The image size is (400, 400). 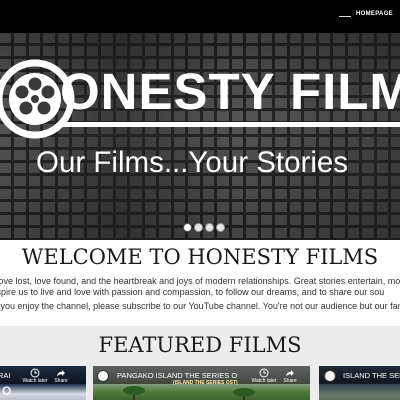 I want to click on logo-underline, so click(x=231, y=124).